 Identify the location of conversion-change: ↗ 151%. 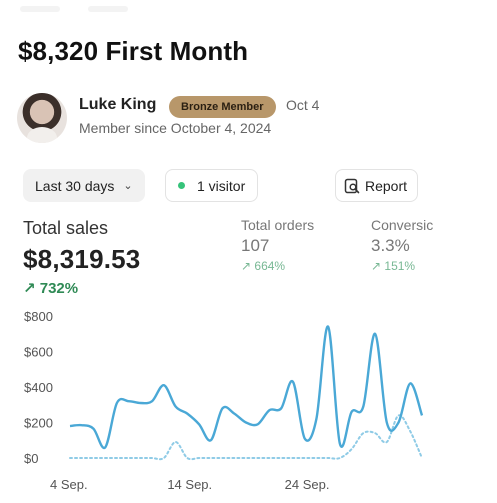
(393, 266).